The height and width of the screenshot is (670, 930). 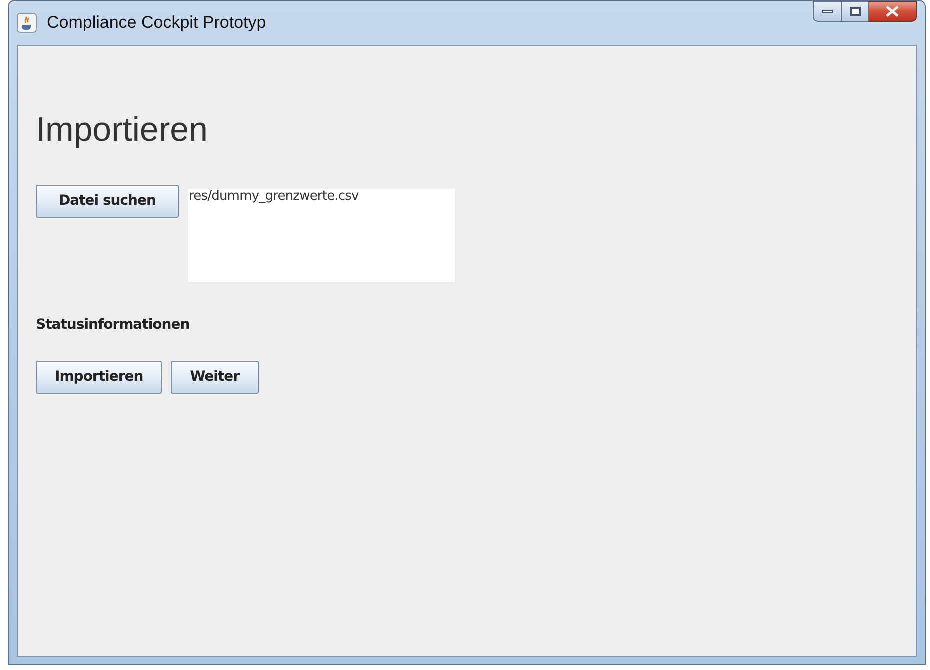 I want to click on minimize-button, so click(x=827, y=11).